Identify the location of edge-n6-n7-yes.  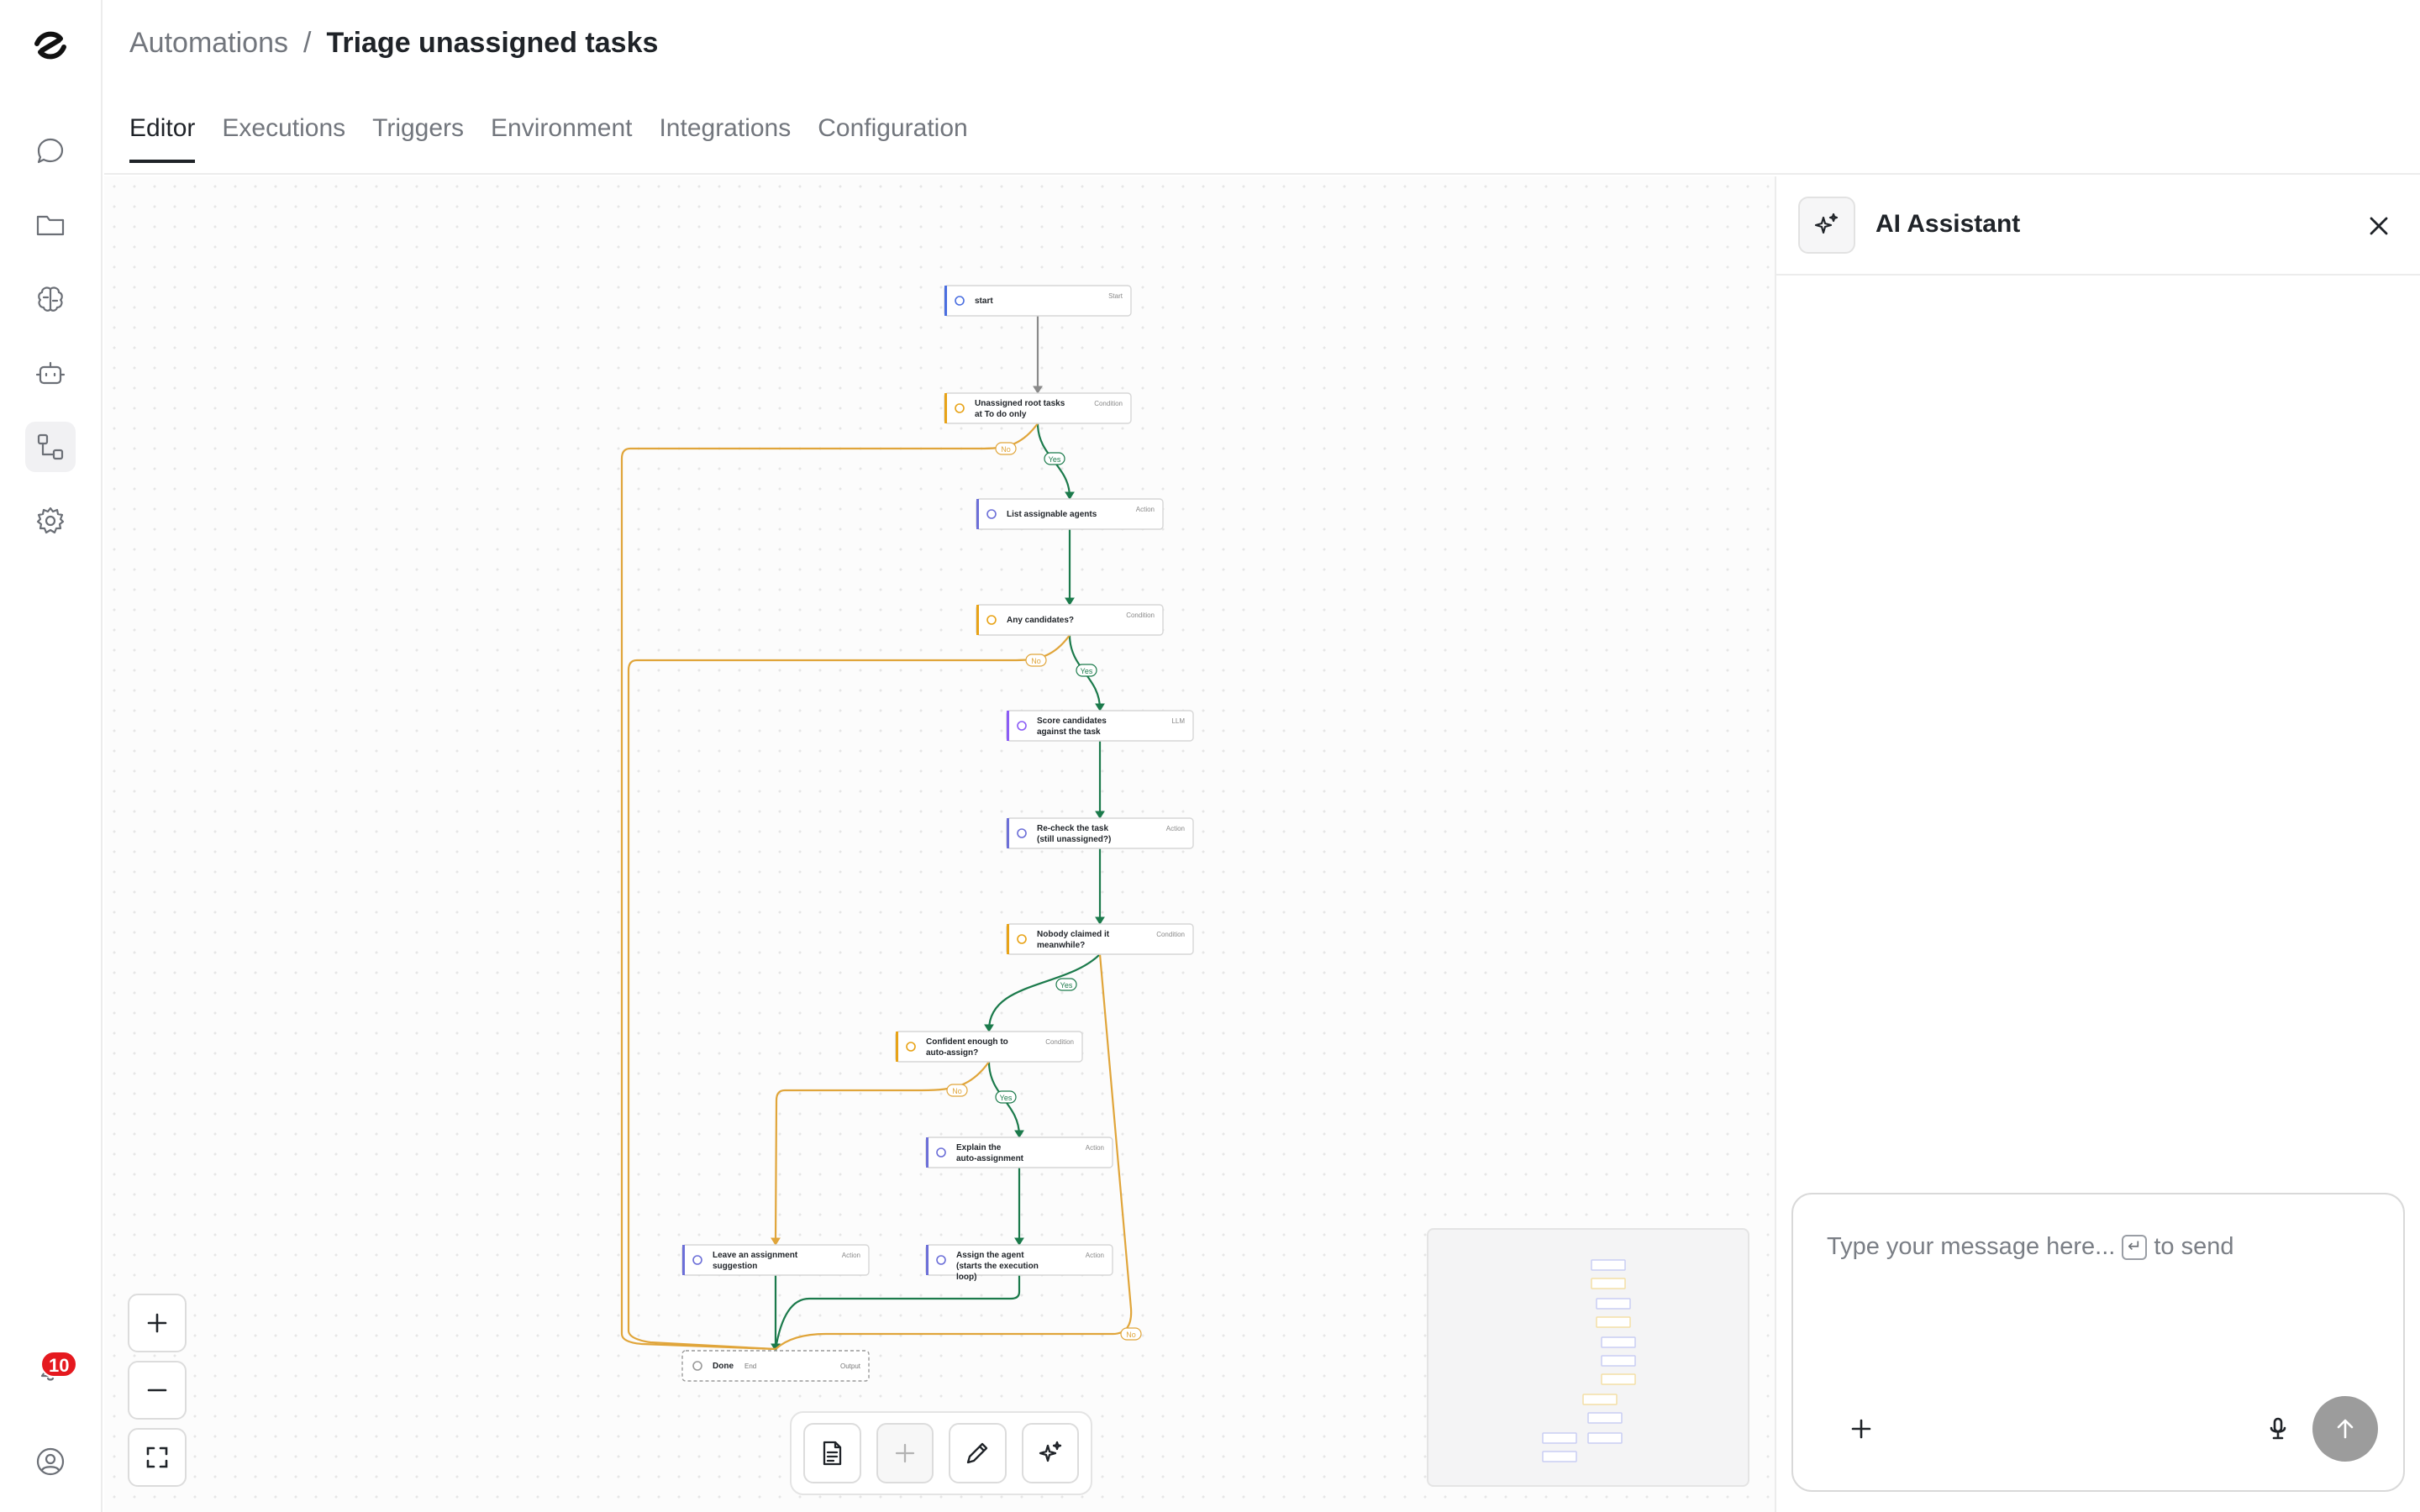
(1044, 992).